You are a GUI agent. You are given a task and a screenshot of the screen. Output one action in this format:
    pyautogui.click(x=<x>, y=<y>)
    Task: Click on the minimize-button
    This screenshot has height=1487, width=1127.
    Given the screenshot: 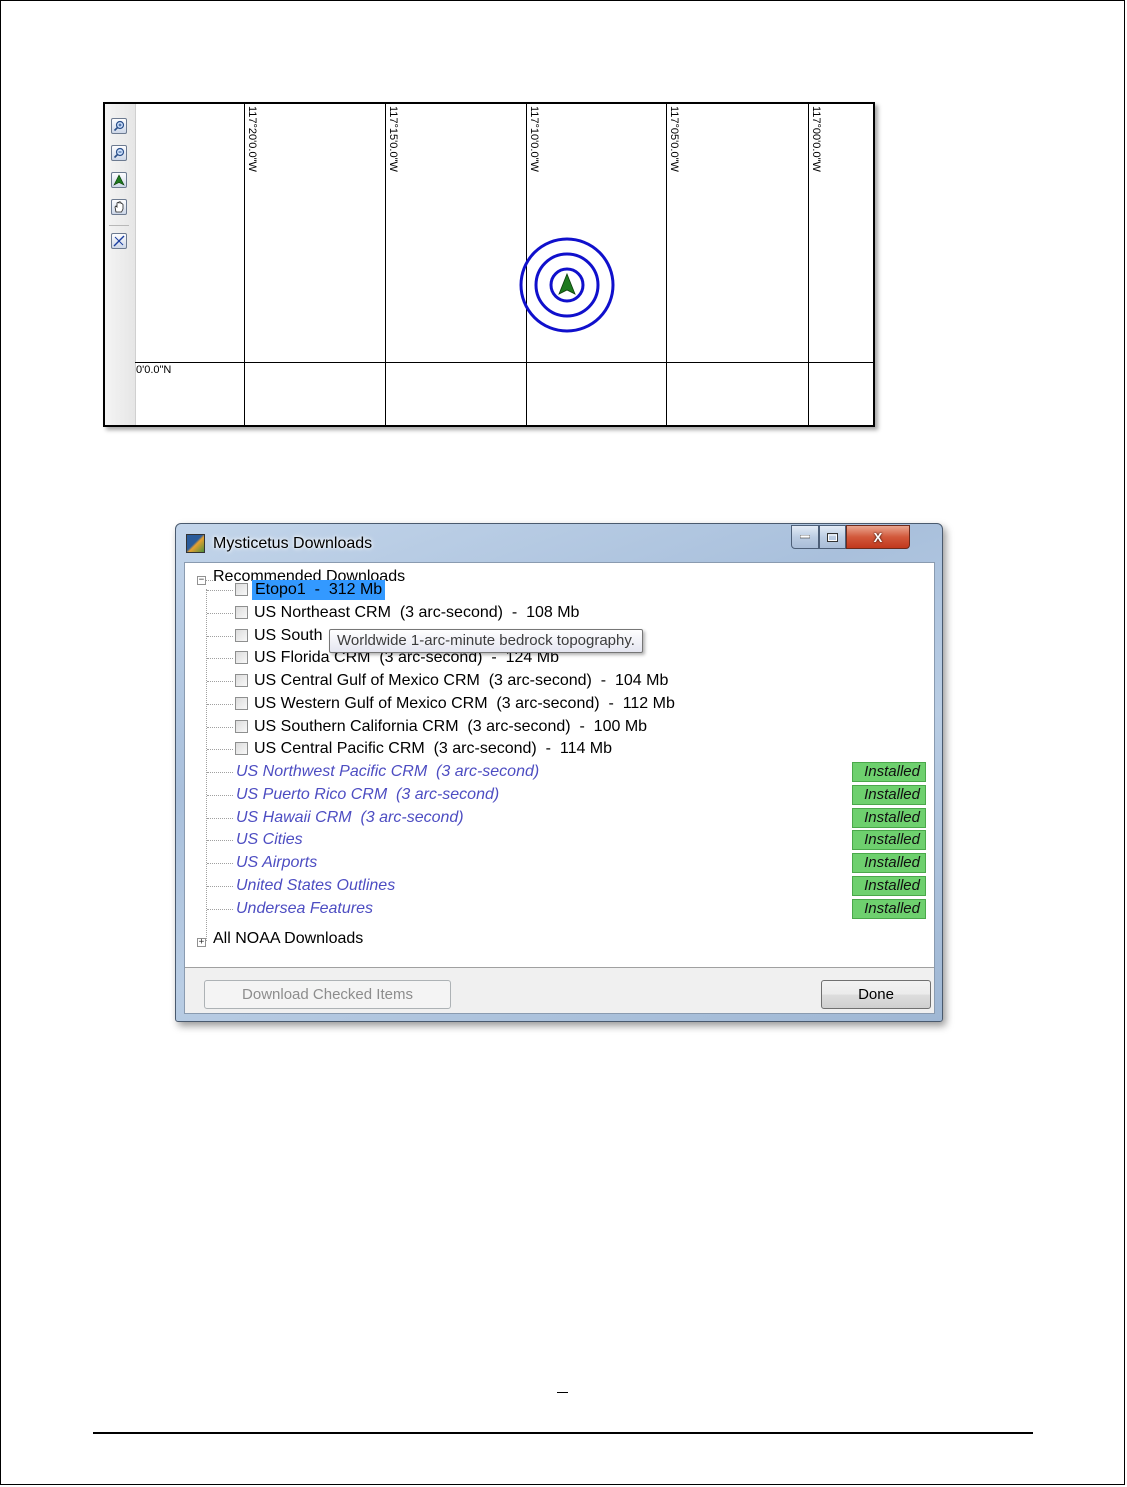 What is the action you would take?
    pyautogui.click(x=805, y=537)
    